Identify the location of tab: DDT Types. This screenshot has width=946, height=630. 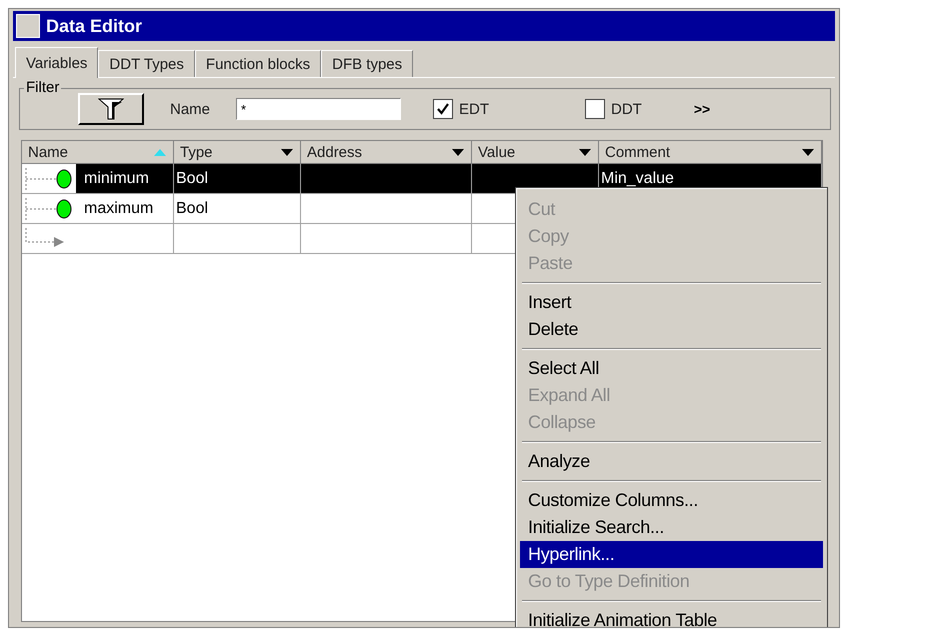
(146, 63).